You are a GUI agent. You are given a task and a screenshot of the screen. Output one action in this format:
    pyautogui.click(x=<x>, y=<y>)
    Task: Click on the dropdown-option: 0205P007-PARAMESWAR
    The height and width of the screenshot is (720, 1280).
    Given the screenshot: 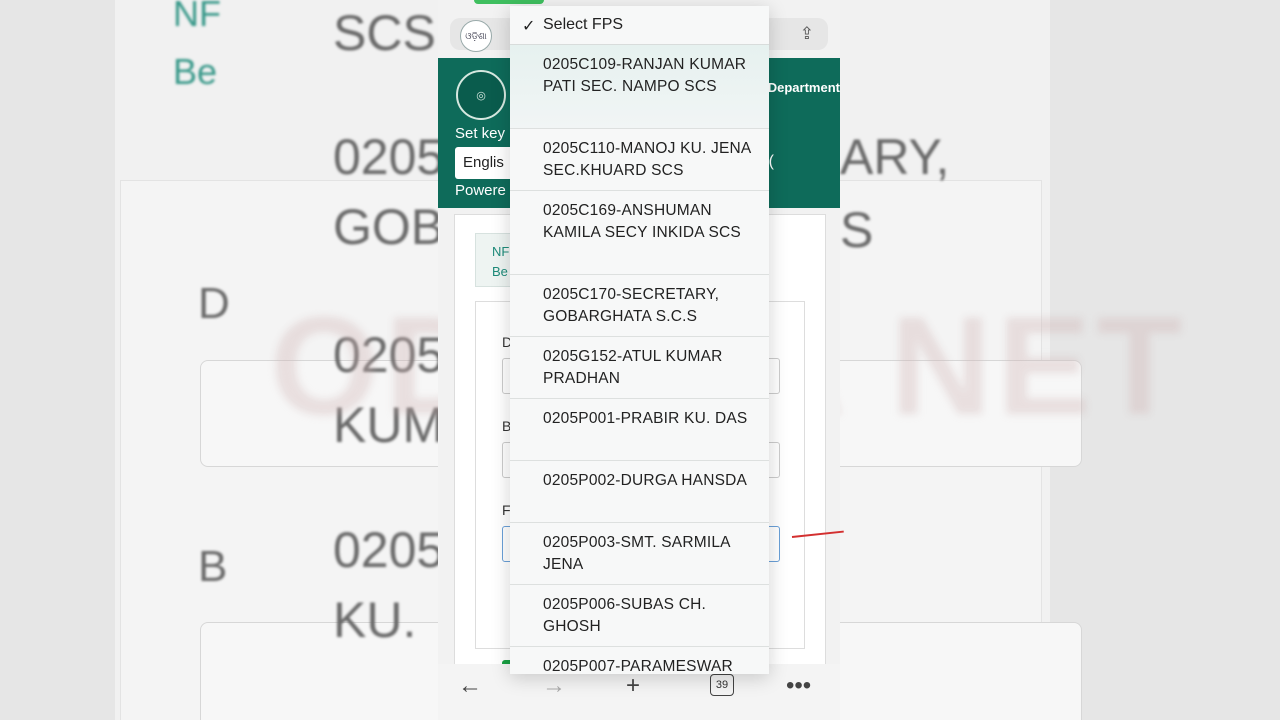 What is the action you would take?
    pyautogui.click(x=639, y=660)
    